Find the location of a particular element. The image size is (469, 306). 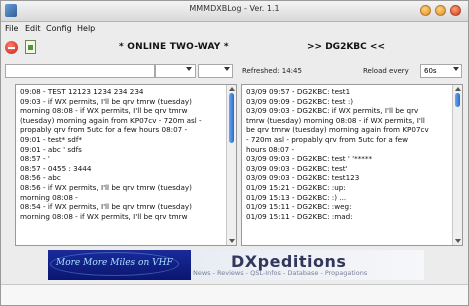

log-line: 08:57 - ' is located at coordinates (35, 159).